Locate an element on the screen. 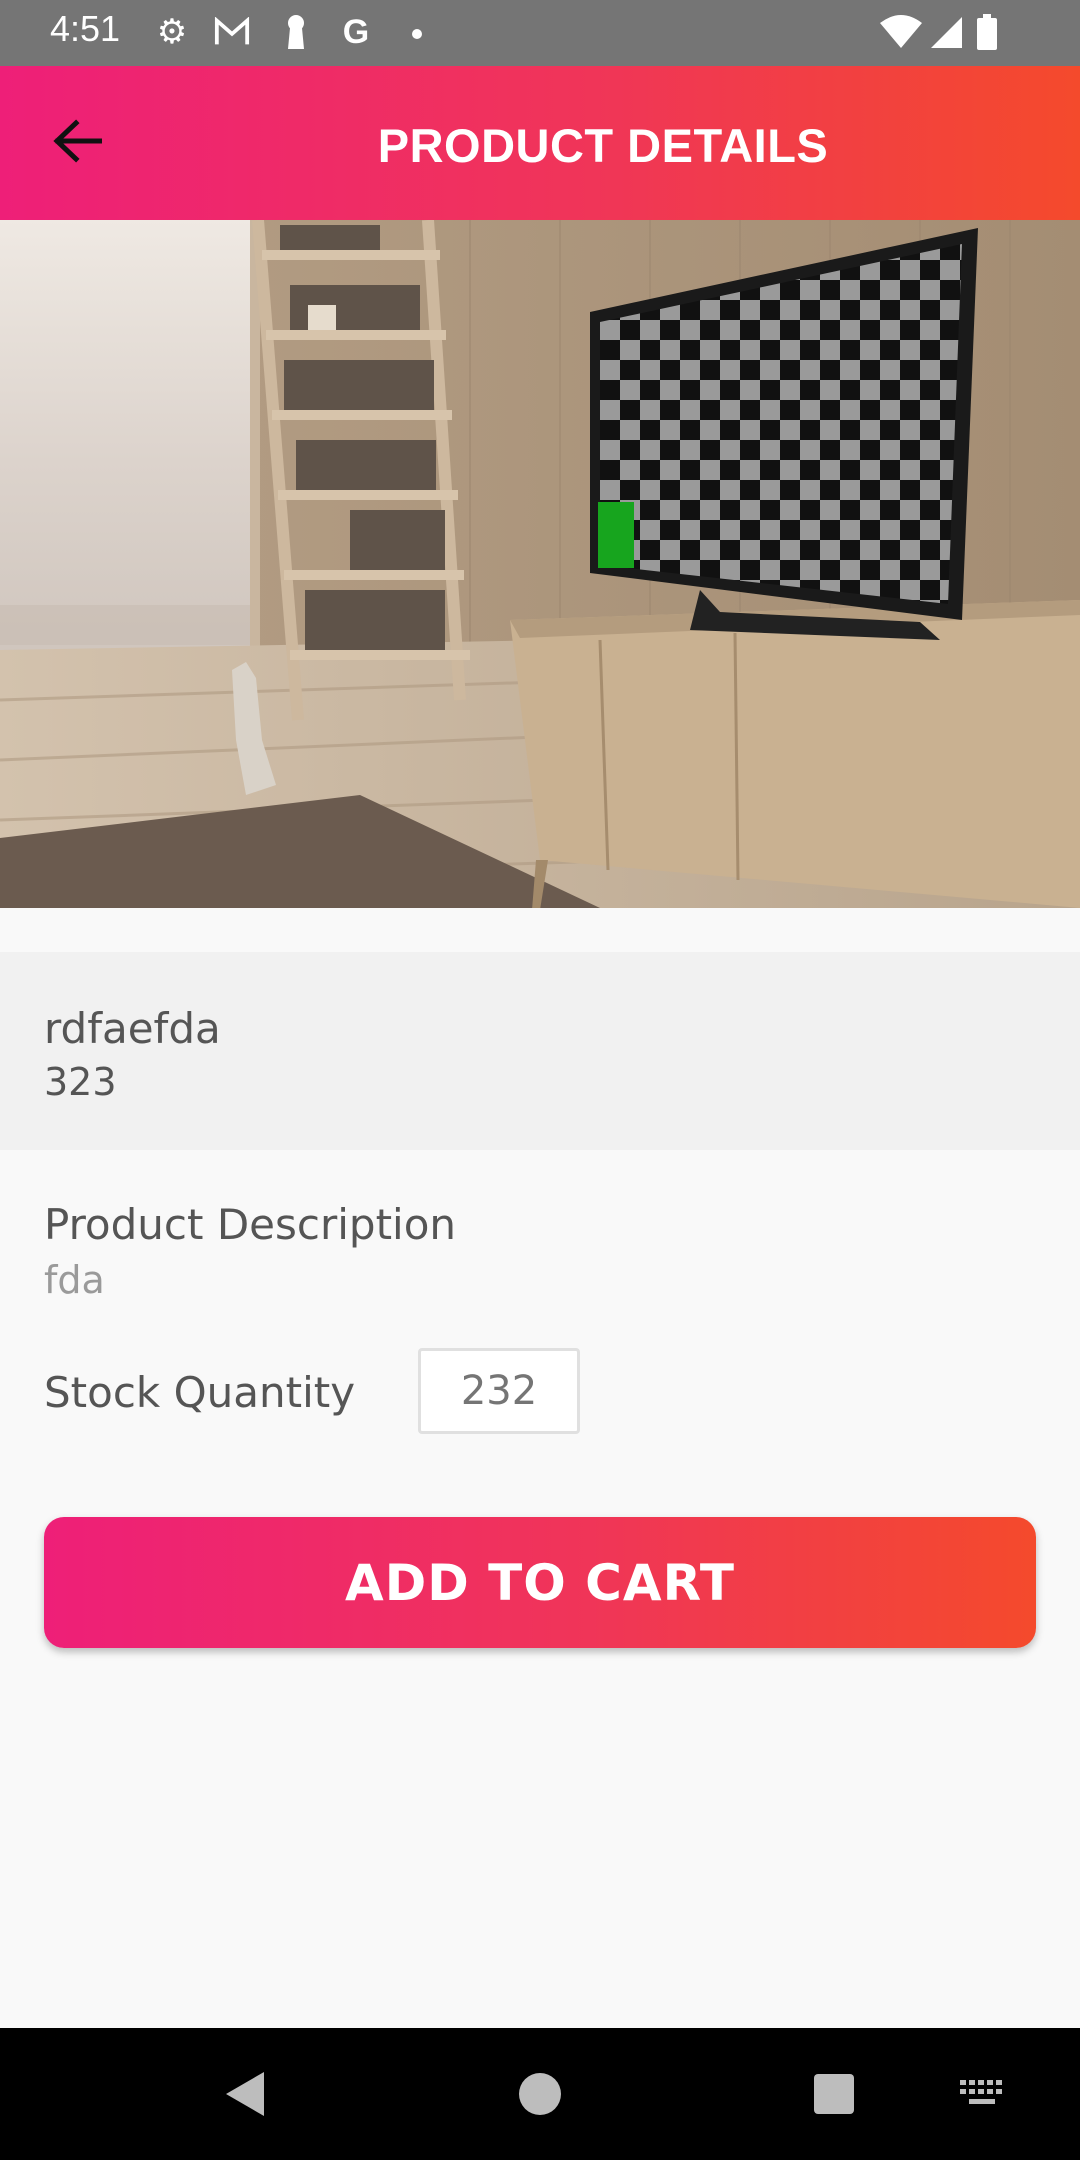 This screenshot has height=2160, width=1080. status-time: 4:51 is located at coordinates (85, 28).